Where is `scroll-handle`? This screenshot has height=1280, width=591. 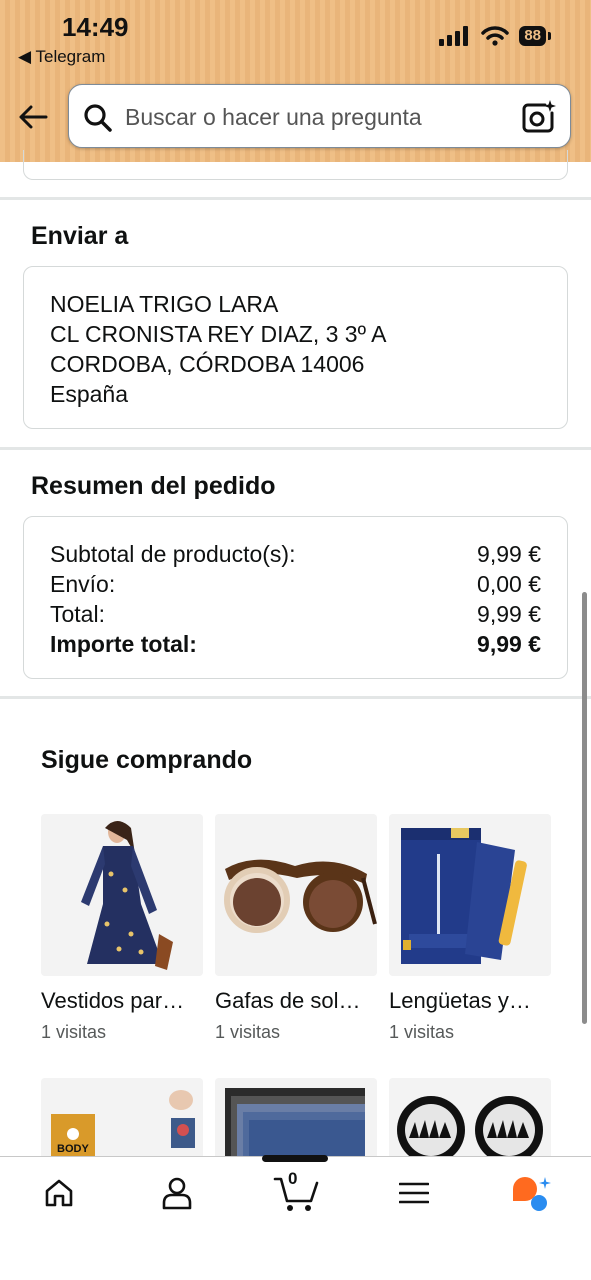 scroll-handle is located at coordinates (295, 1158).